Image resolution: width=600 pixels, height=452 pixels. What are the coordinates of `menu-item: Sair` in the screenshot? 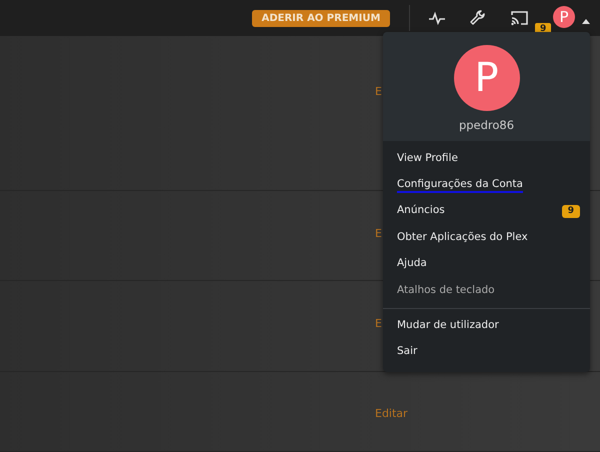 It's located at (486, 353).